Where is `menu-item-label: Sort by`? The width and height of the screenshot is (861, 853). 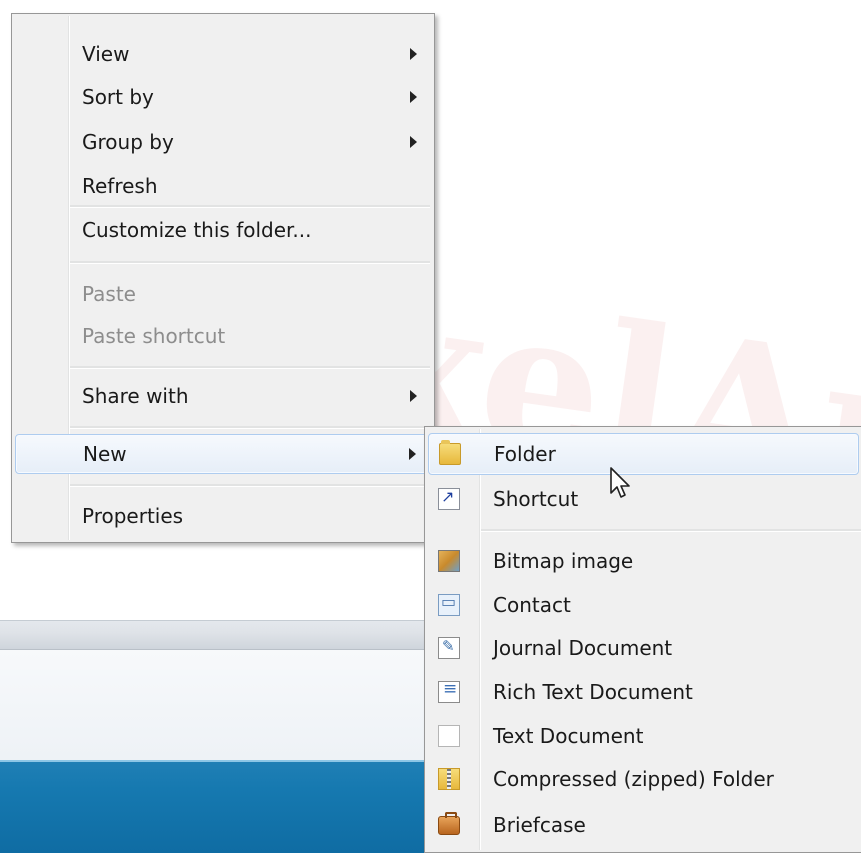 menu-item-label: Sort by is located at coordinates (118, 97).